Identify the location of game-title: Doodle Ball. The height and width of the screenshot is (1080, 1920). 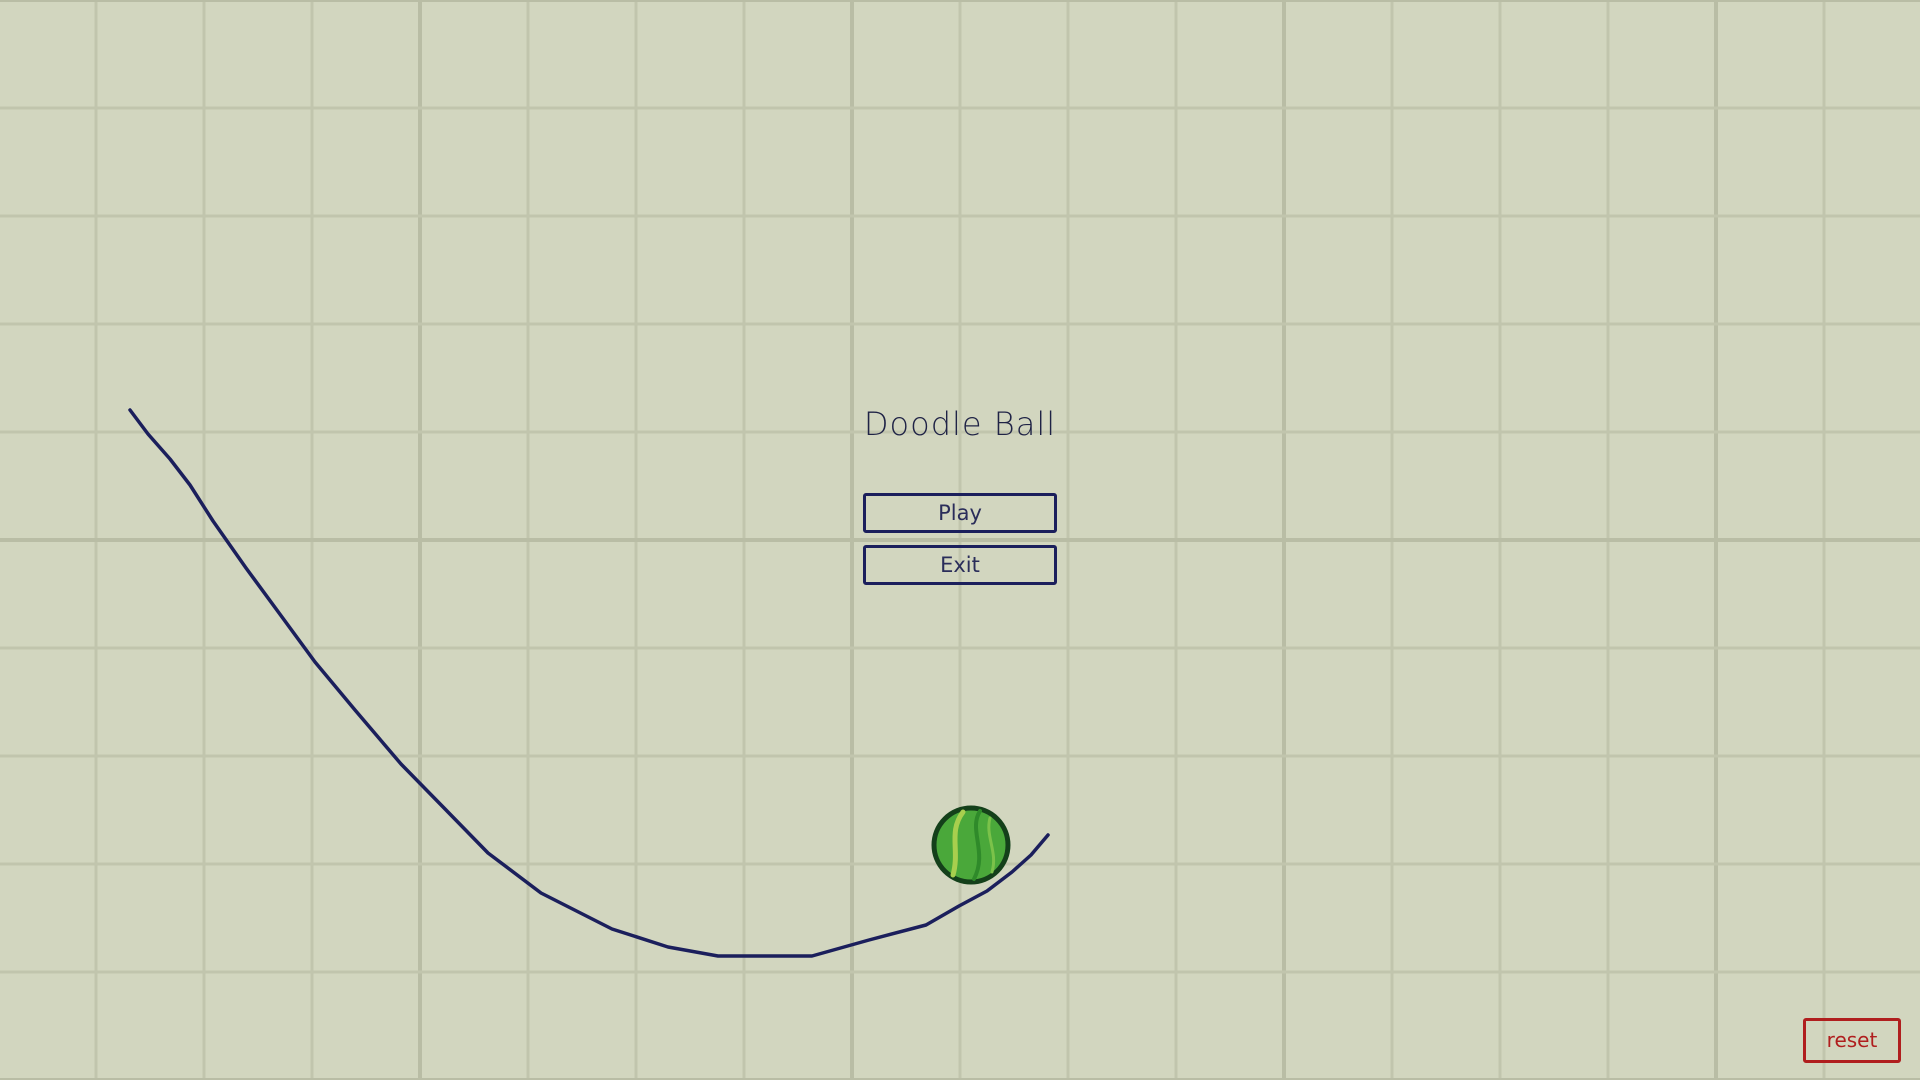
(960, 424).